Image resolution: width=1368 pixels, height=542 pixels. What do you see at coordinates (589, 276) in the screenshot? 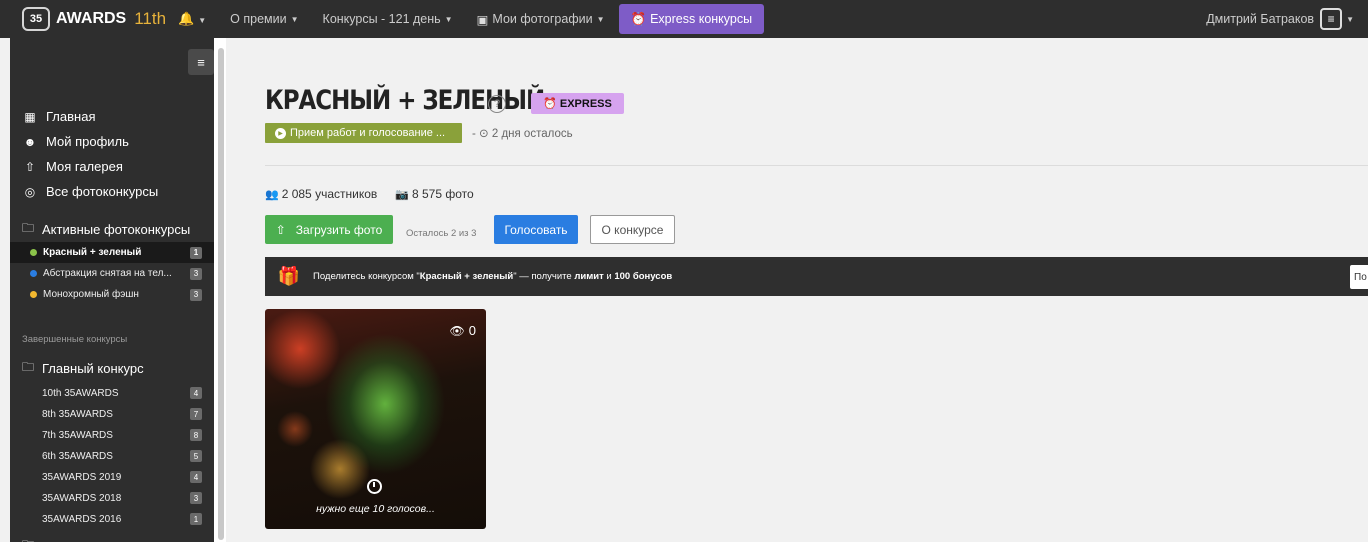
I see `share-limit: лимит` at bounding box center [589, 276].